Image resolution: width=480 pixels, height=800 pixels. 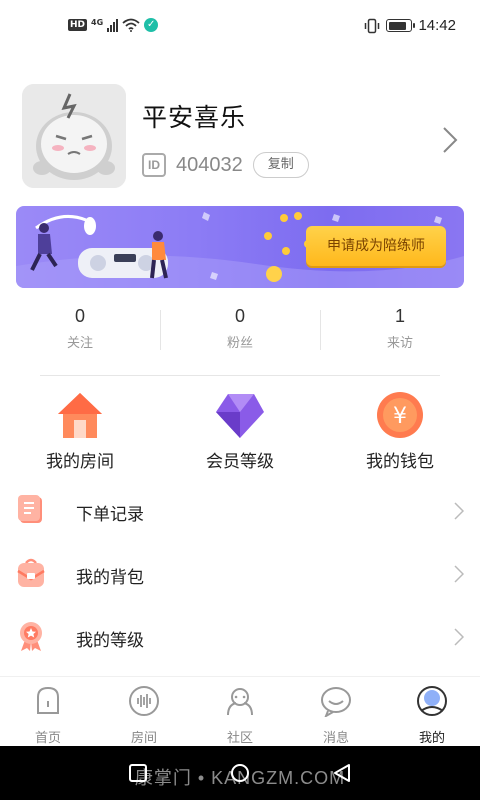 I want to click on community-icon, so click(x=240, y=702).